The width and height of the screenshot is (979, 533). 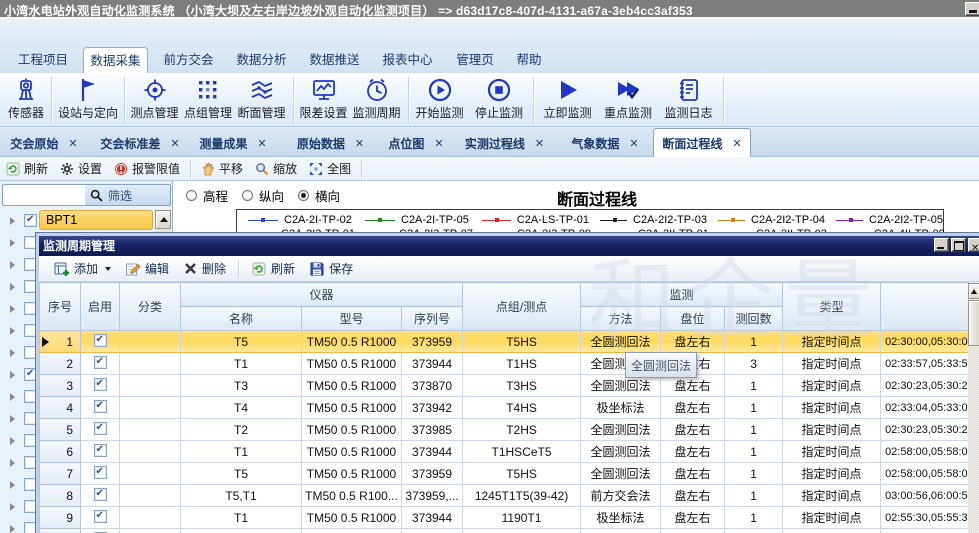 What do you see at coordinates (233, 143) in the screenshot?
I see `document-tab: 测量成果 ✕` at bounding box center [233, 143].